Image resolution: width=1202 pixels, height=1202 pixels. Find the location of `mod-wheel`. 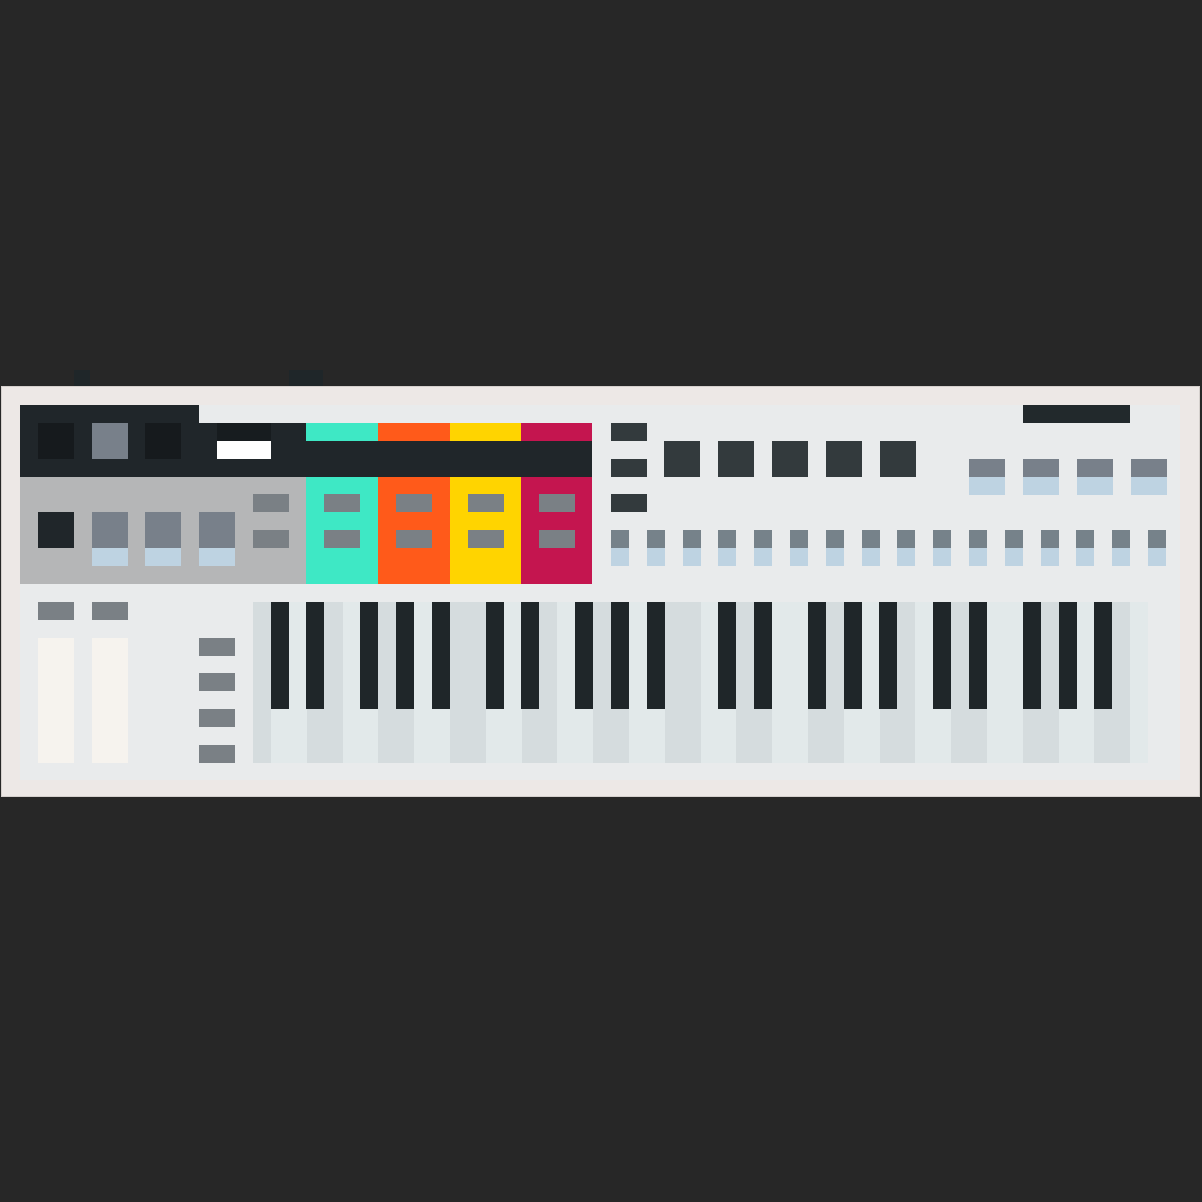

mod-wheel is located at coordinates (110, 700).